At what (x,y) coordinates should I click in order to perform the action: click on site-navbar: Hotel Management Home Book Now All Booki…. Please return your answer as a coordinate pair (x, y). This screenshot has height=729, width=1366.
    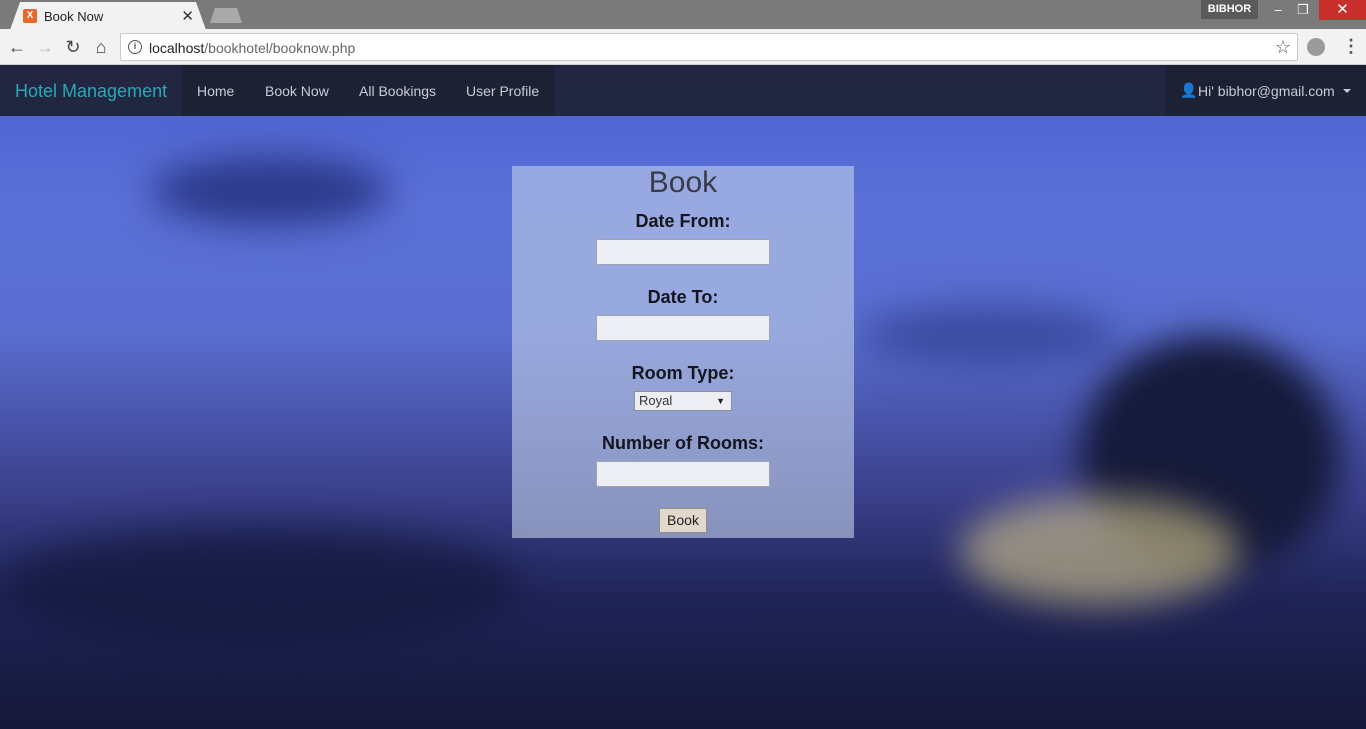
    Looking at the image, I should click on (683, 91).